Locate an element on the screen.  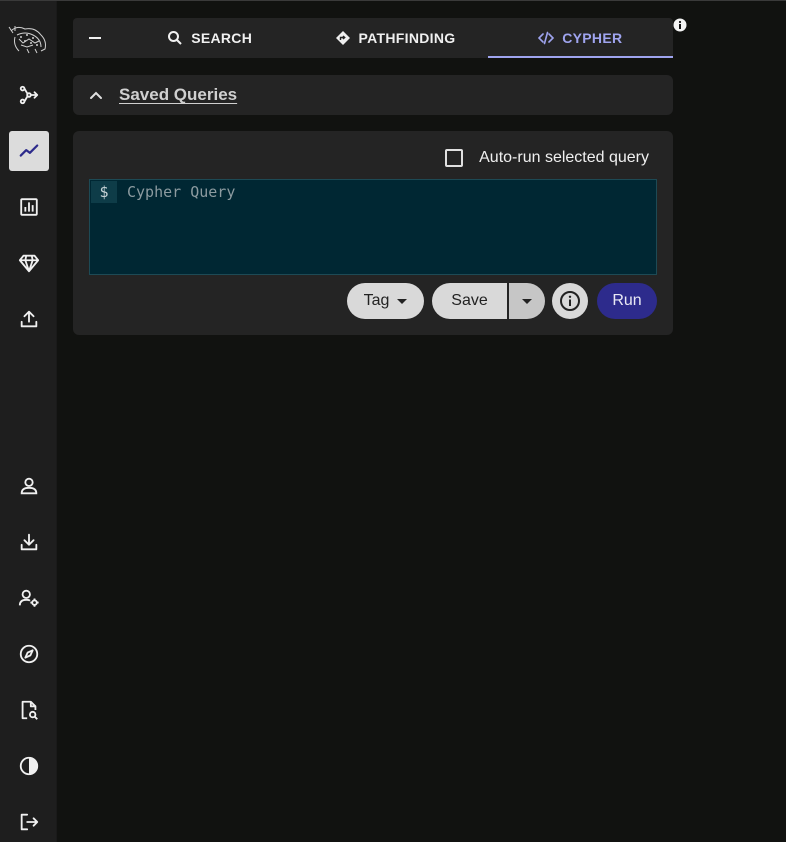
tab-pathfinding: PATHFINDING is located at coordinates (394, 38).